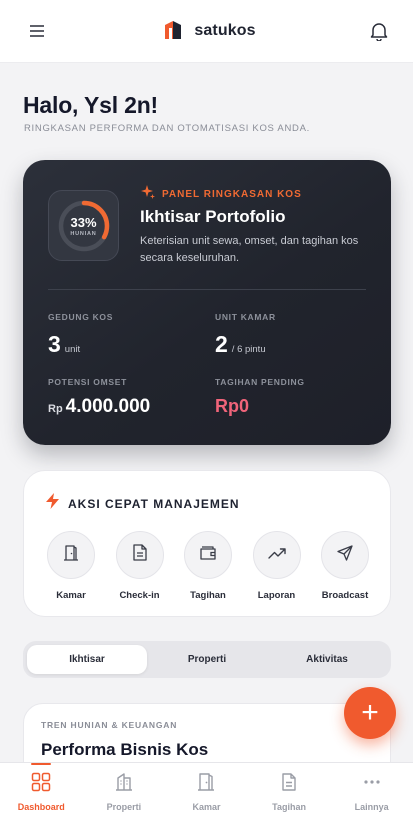 The image size is (413, 817). Describe the element at coordinates (260, 397) in the screenshot. I see `stat-pending: TAGIHAN PENDING Rp0` at that location.